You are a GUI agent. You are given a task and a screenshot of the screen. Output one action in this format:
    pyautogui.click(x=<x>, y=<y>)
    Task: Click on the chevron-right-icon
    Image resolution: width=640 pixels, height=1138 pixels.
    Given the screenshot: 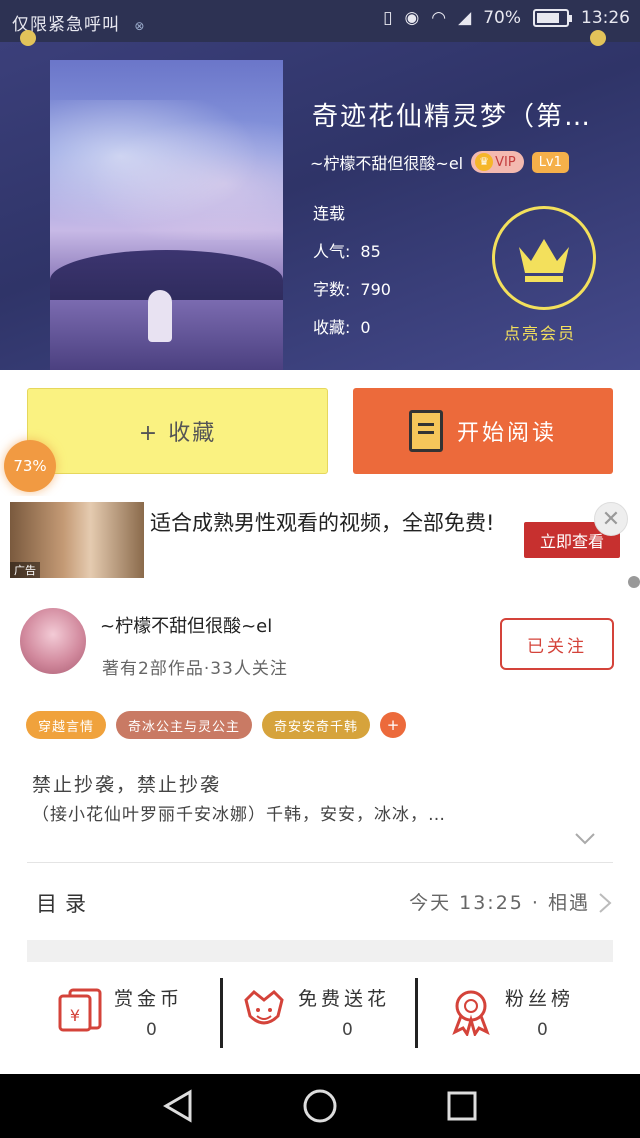 What is the action you would take?
    pyautogui.click(x=605, y=903)
    